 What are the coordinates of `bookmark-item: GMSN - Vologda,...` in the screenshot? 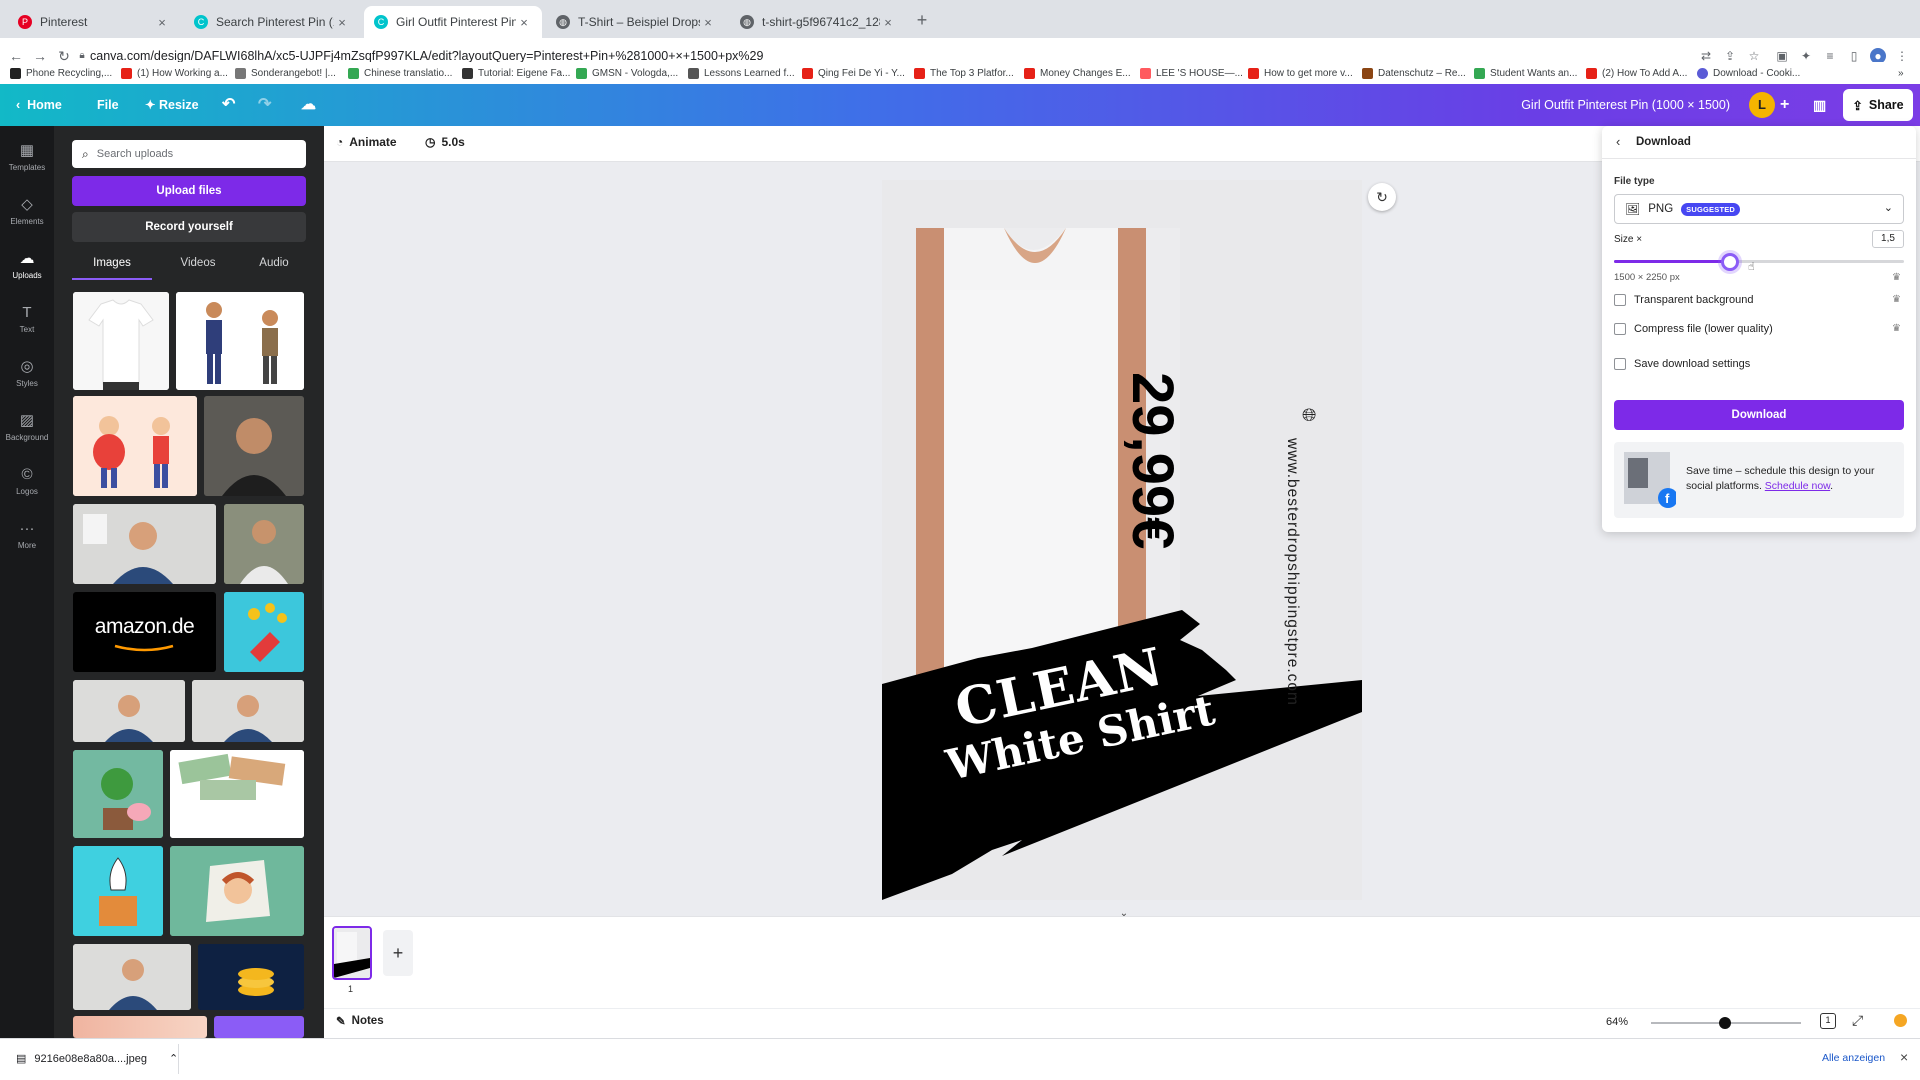 It's located at (627, 73).